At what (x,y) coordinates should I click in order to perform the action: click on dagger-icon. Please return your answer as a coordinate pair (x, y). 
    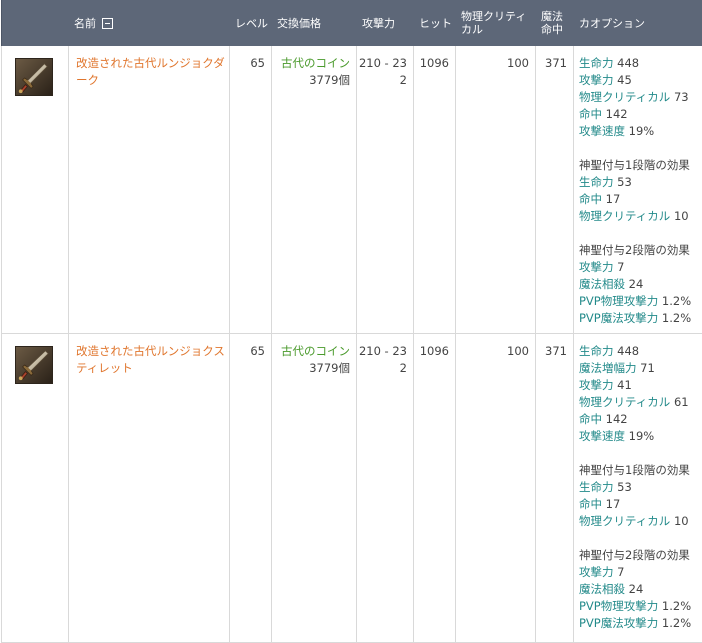
    Looking at the image, I should click on (34, 77).